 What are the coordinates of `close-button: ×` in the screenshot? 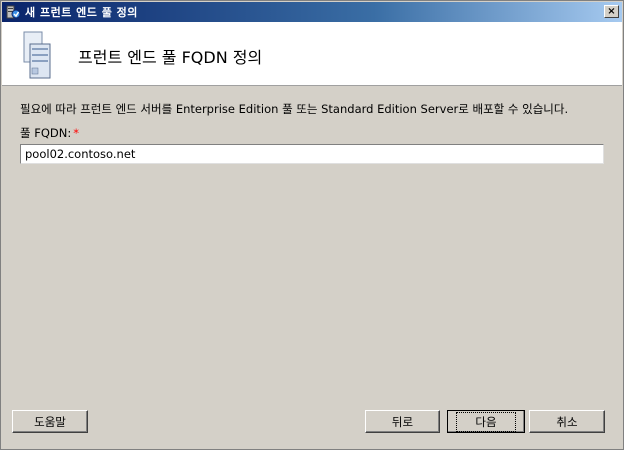 It's located at (611, 11).